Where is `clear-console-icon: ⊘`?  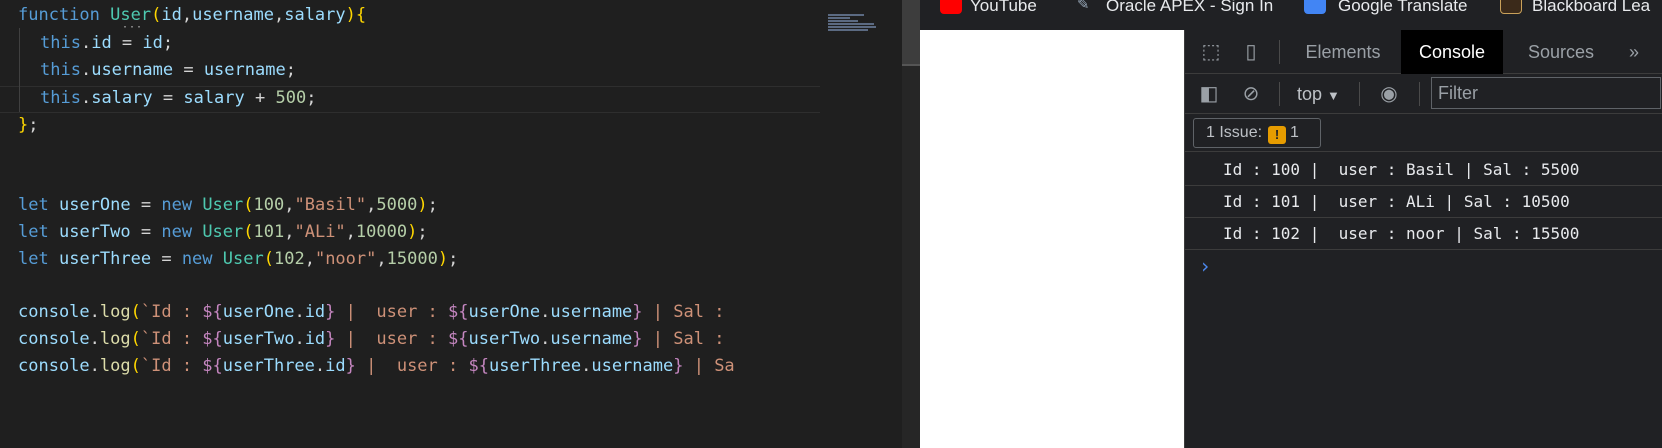 clear-console-icon: ⊘ is located at coordinates (1251, 94).